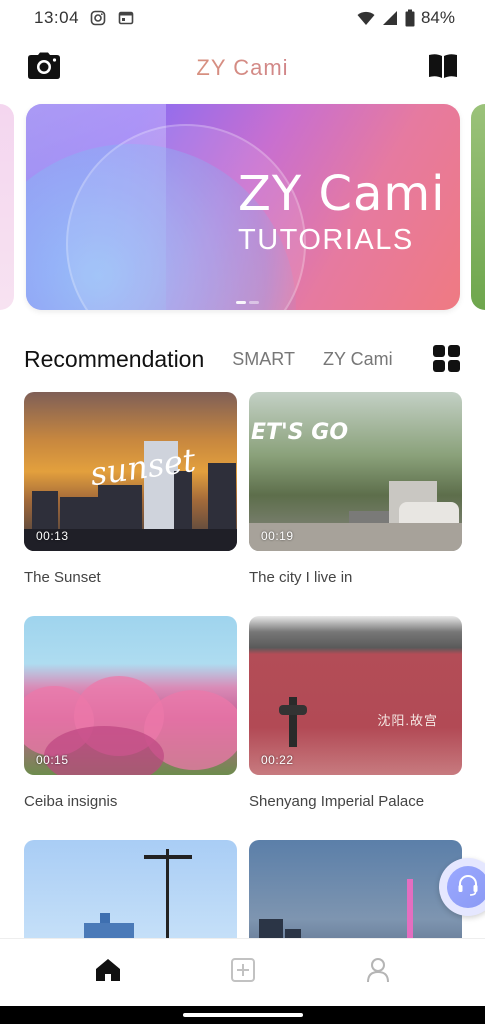 The width and height of the screenshot is (485, 1024). Describe the element at coordinates (277, 760) in the screenshot. I see `video-duration: 00:22` at that location.